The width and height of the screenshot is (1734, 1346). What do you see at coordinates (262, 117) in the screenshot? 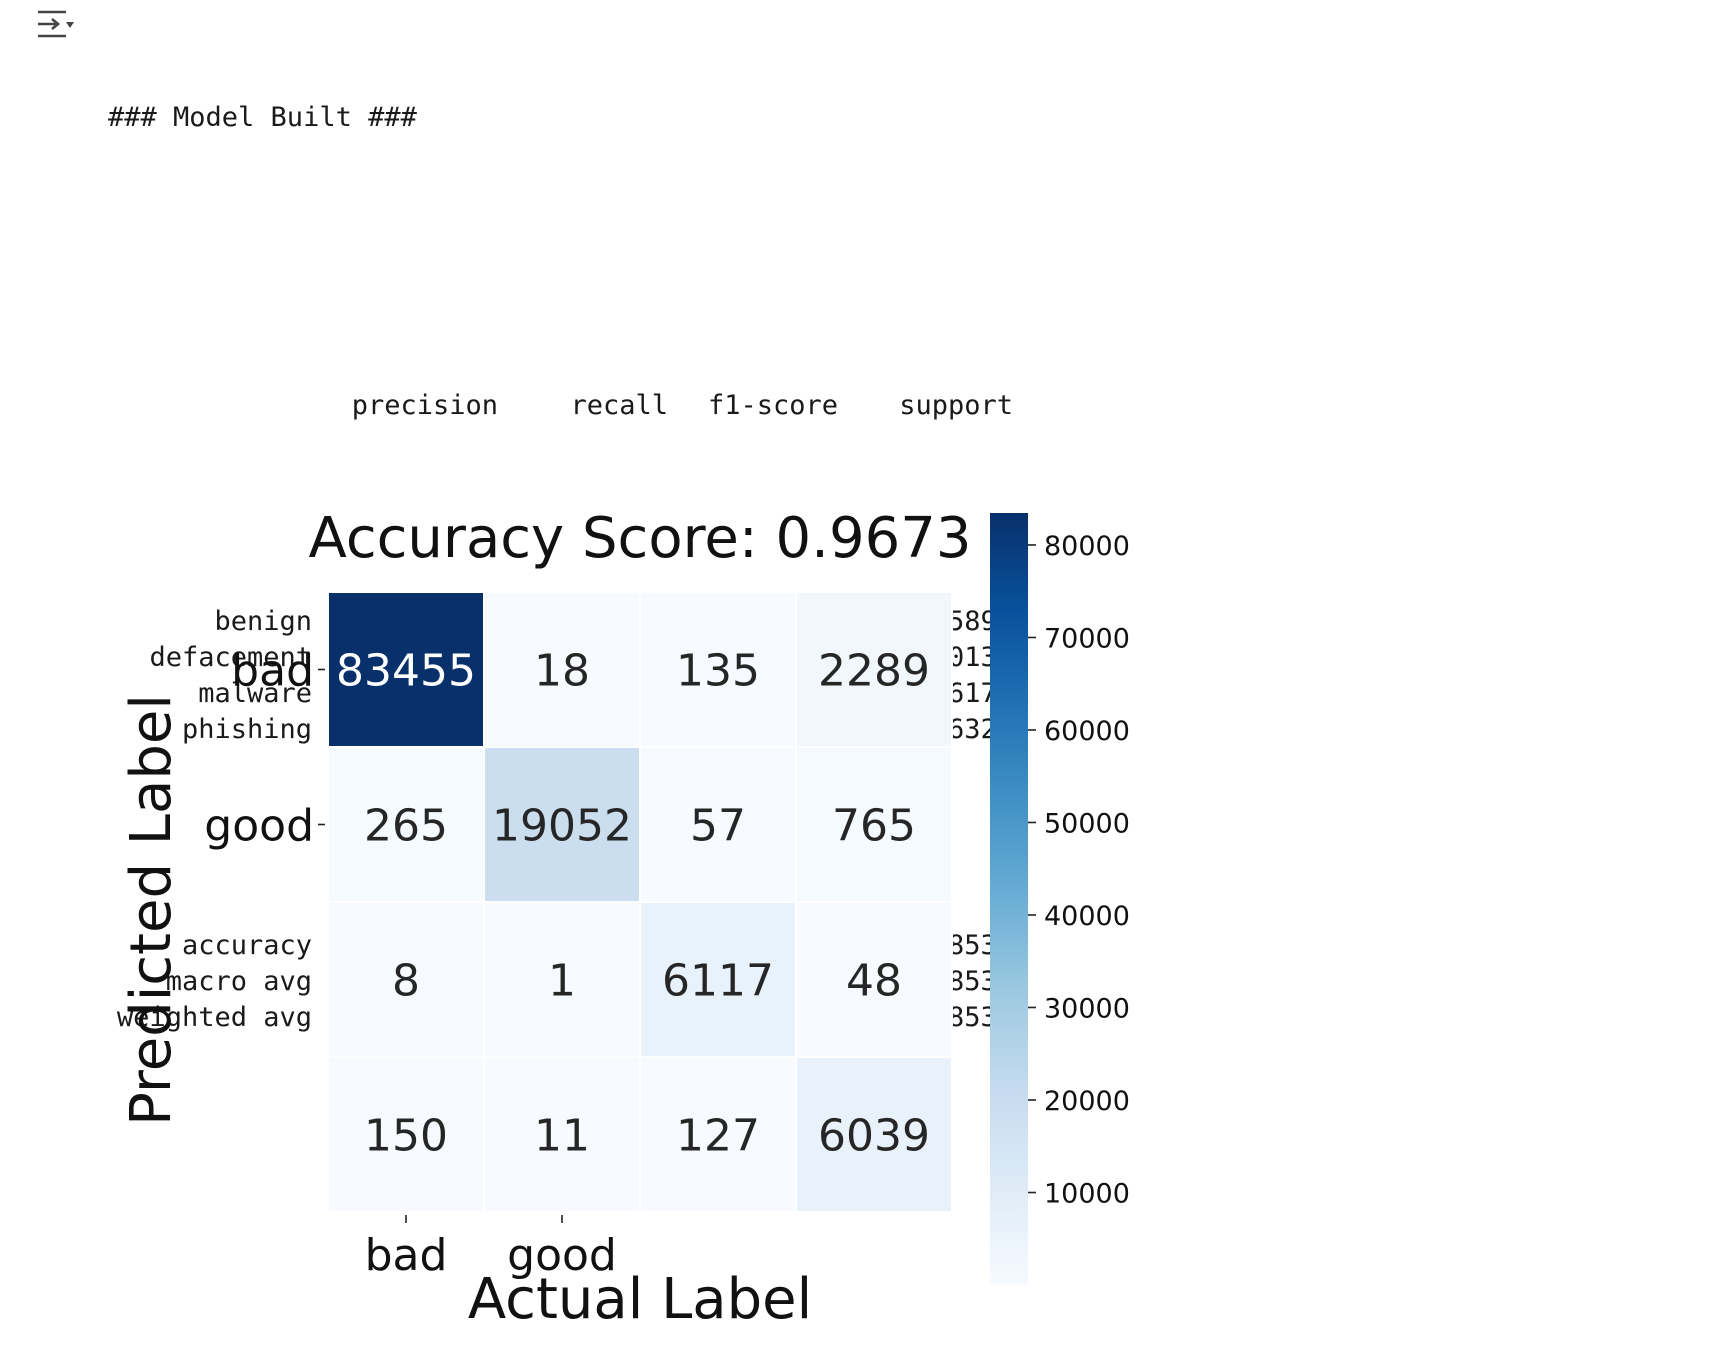
I see `output-header-title: ### Model Built ###` at bounding box center [262, 117].